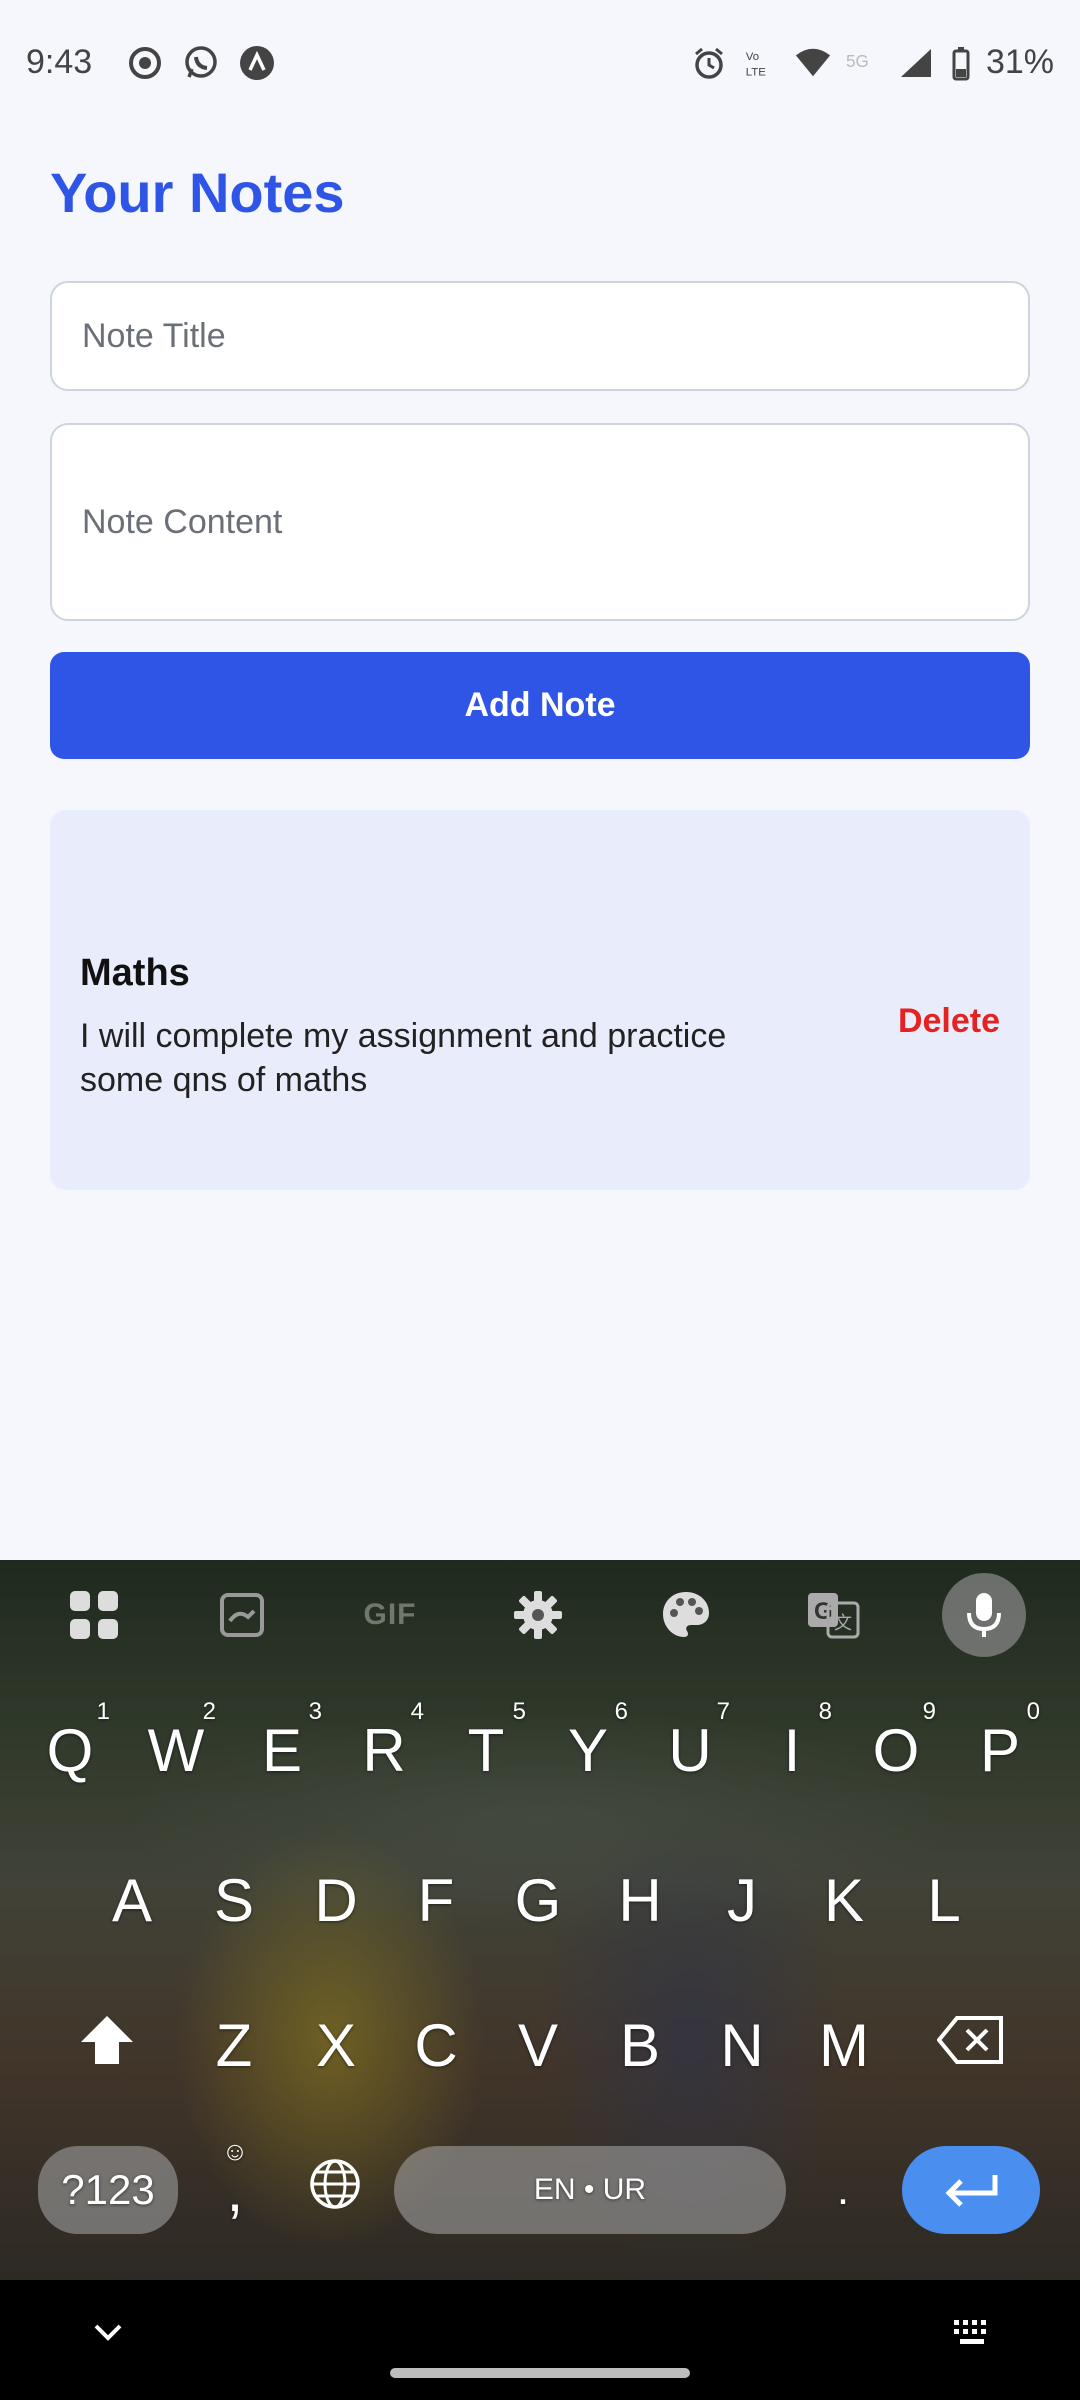  I want to click on battery-percentage: 31%, so click(1019, 62).